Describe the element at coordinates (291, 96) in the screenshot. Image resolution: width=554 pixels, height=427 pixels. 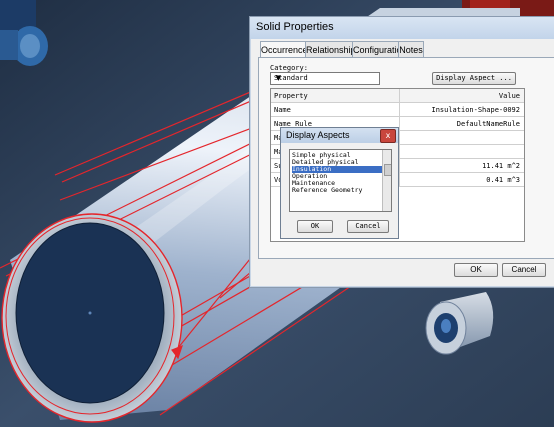
I see `header-property: Property` at that location.